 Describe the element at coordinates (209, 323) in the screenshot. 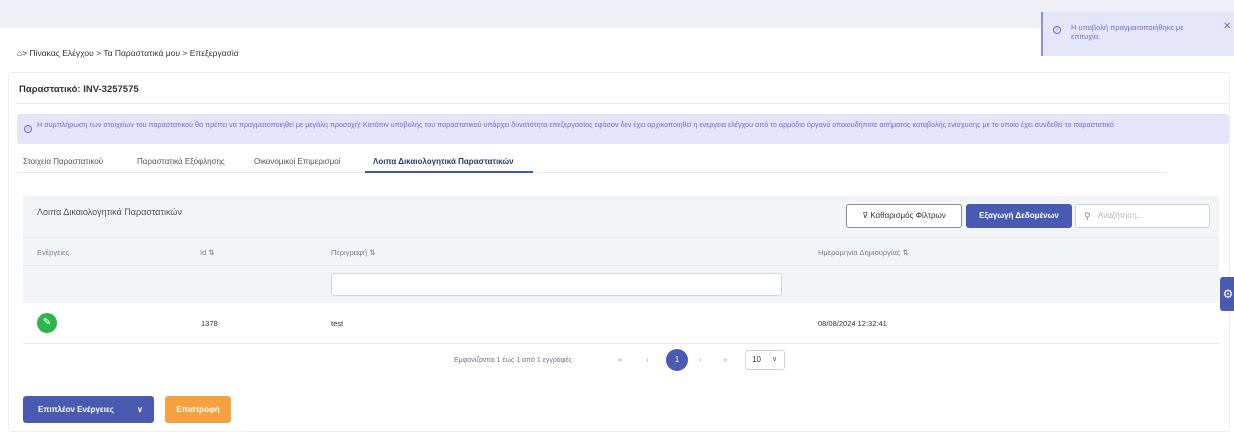

I see `cell-id: 1378` at that location.